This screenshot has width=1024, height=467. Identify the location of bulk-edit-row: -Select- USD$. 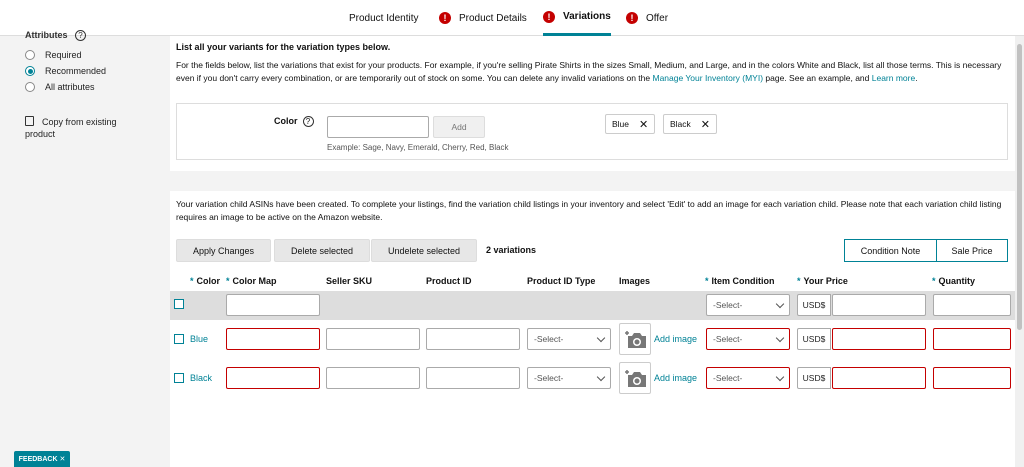
(592, 305).